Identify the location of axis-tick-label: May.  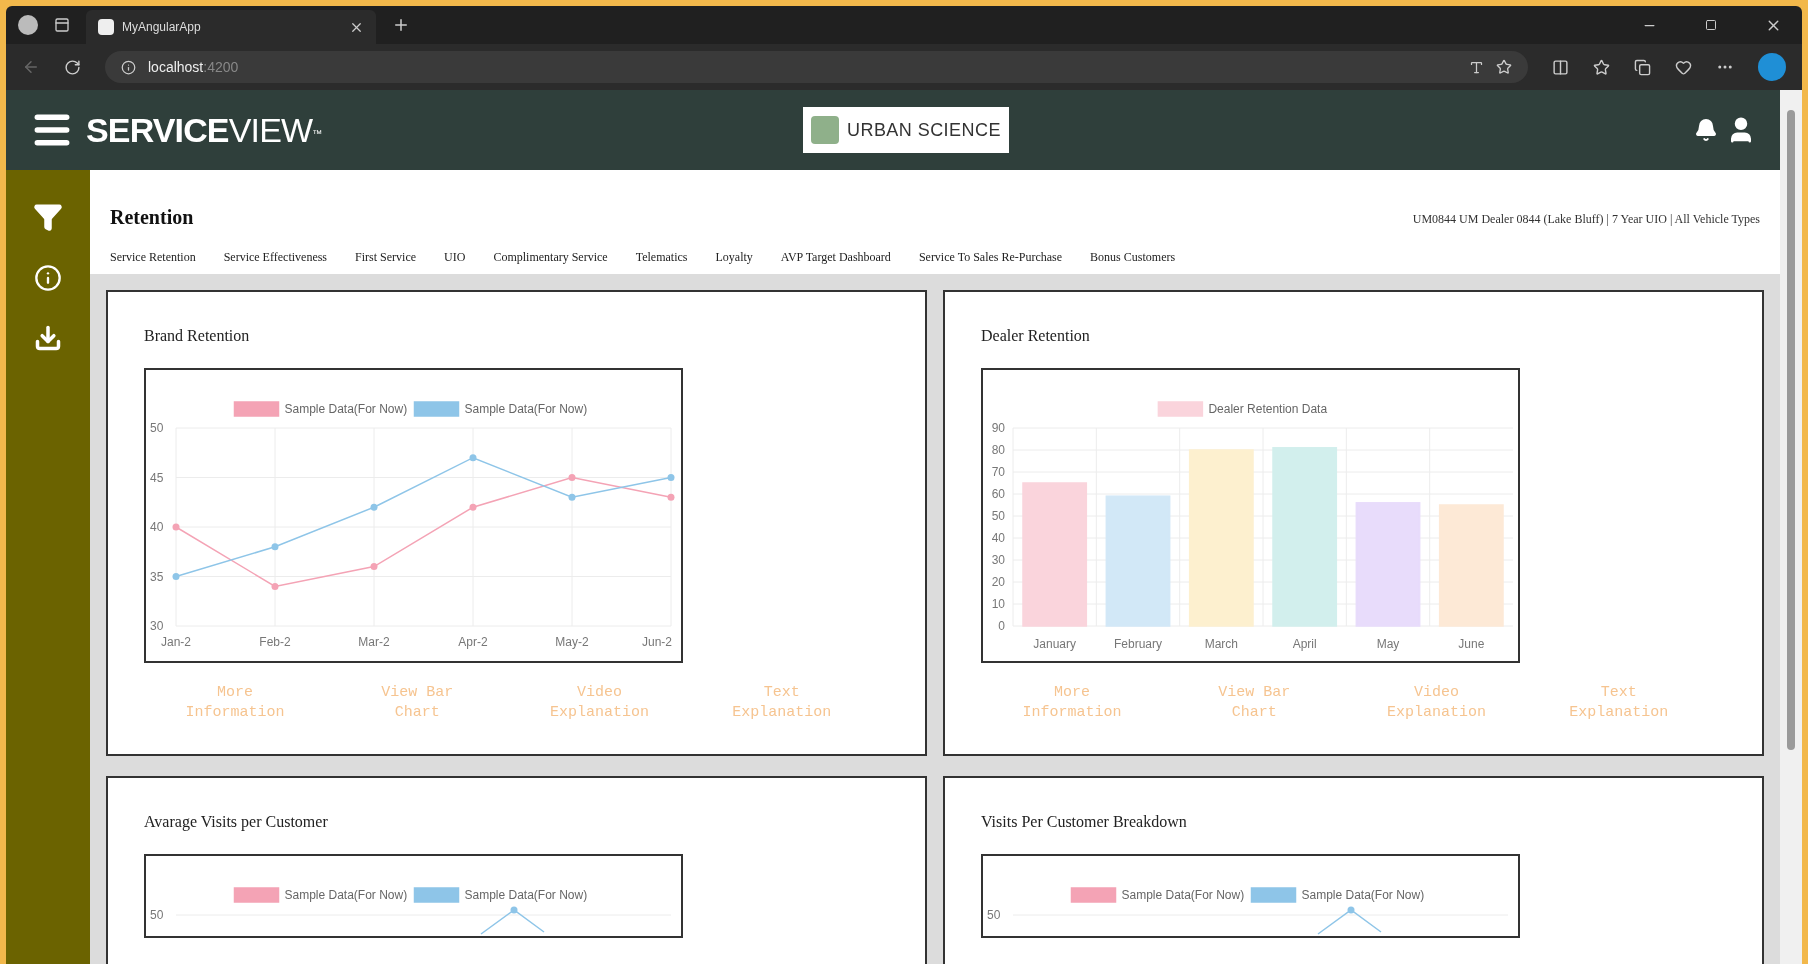
(1388, 644).